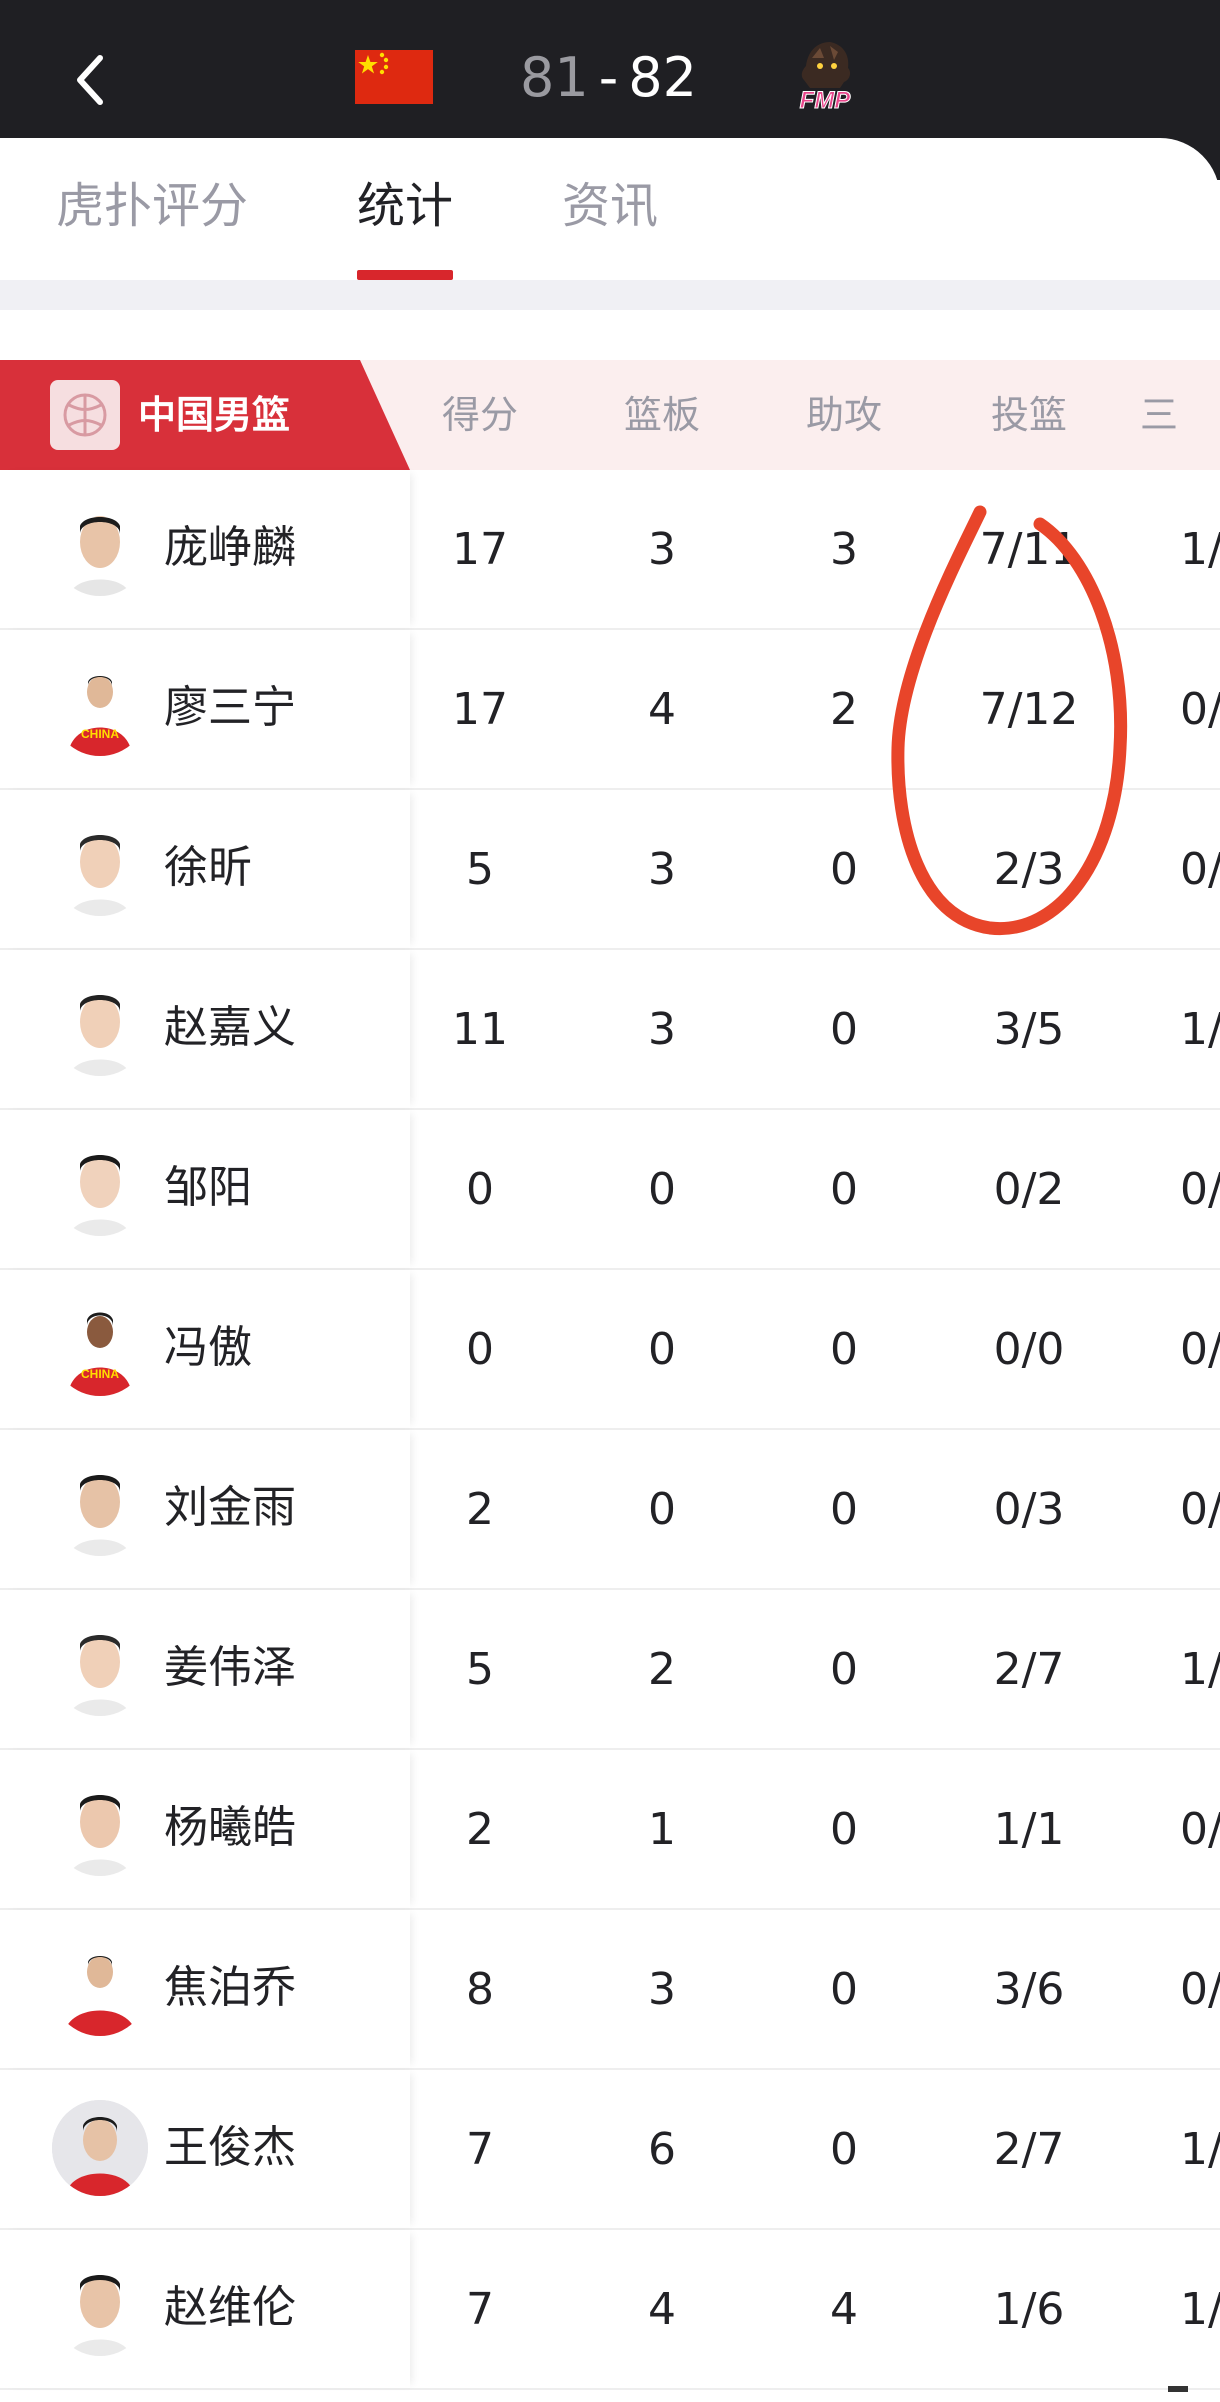 Image resolution: width=1220 pixels, height=2402 pixels. I want to click on svg-text: CHINA, so click(100, 1374).